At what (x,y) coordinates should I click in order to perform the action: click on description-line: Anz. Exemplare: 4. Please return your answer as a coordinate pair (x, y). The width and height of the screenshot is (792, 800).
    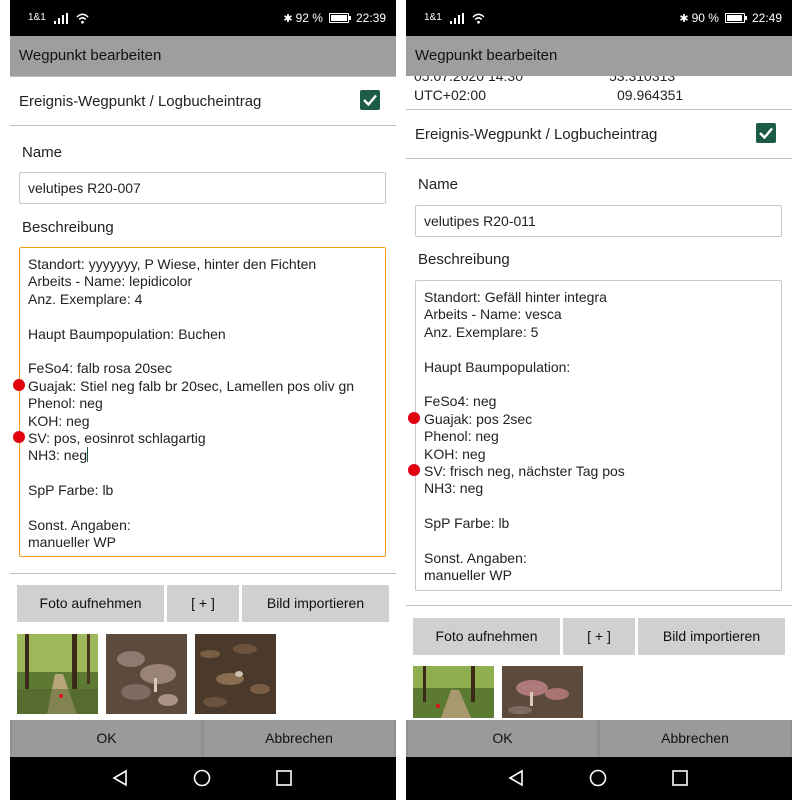
    Looking at the image, I should click on (85, 298).